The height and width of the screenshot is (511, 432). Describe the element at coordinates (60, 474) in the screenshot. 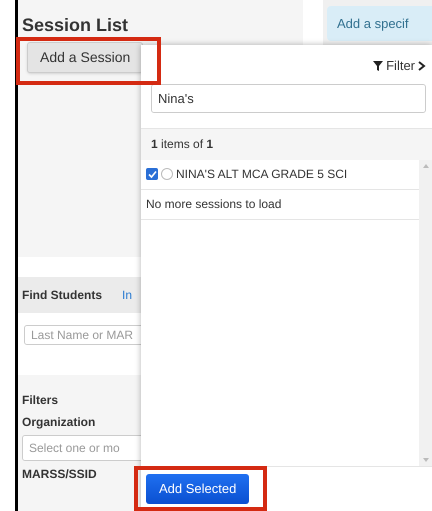

I see `field-label: MARSS/SSID` at that location.